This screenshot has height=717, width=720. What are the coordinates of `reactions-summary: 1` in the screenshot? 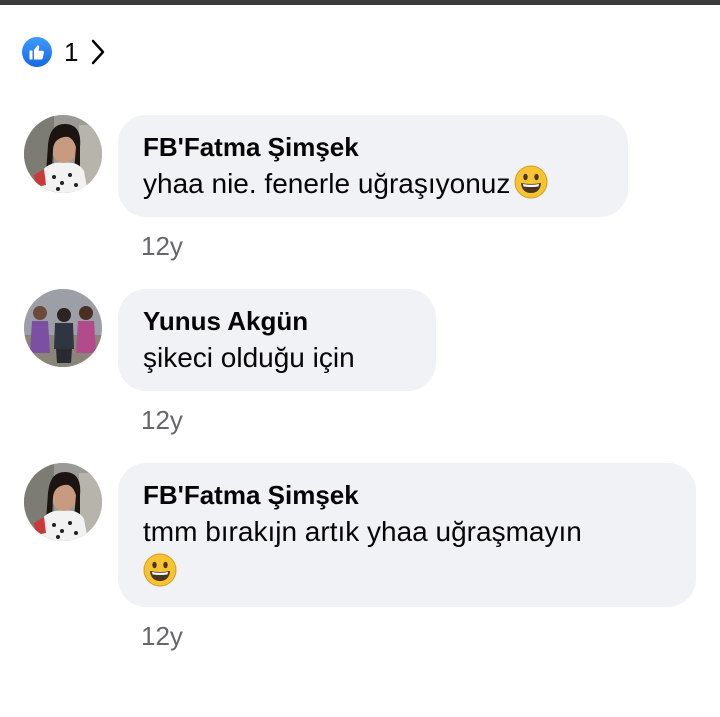 It's located at (64, 52).